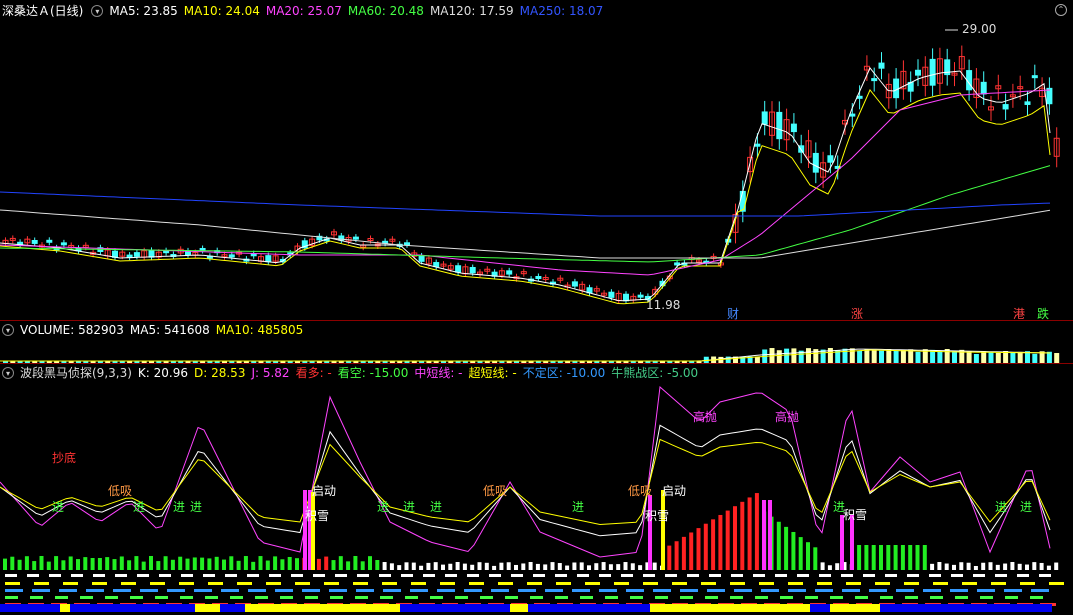 The width and height of the screenshot is (1073, 615). What do you see at coordinates (852, 542) in the screenshot?
I see `signal-column` at bounding box center [852, 542].